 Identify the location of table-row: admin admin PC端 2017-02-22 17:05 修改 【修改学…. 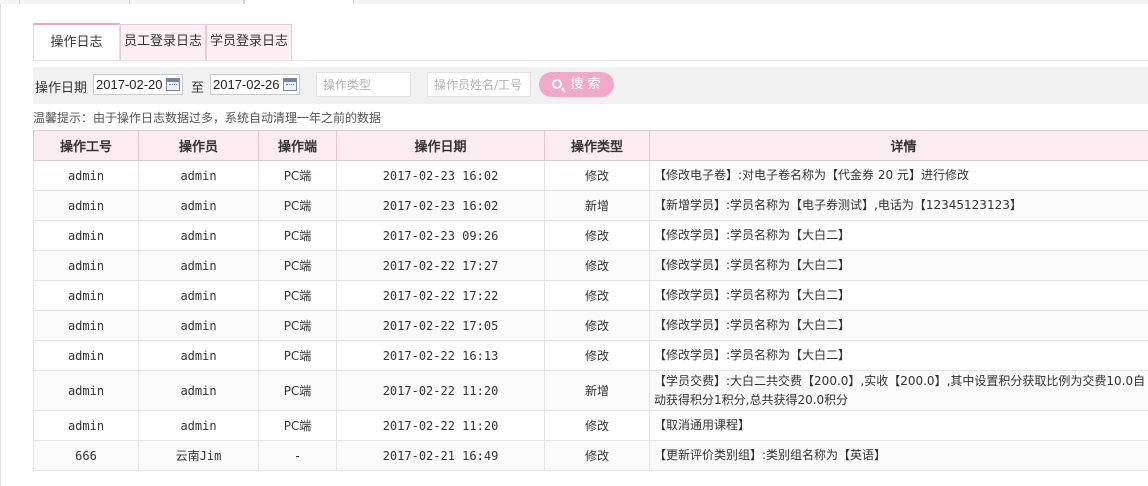
(590, 325).